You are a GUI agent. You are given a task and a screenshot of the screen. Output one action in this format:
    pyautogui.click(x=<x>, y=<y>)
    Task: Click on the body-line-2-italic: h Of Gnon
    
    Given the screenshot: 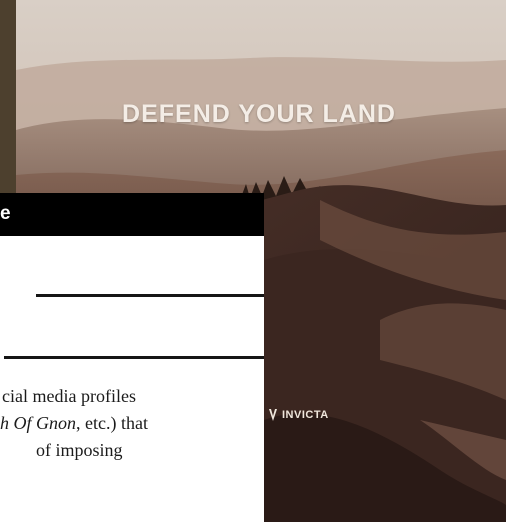 What is the action you would take?
    pyautogui.click(x=38, y=423)
    